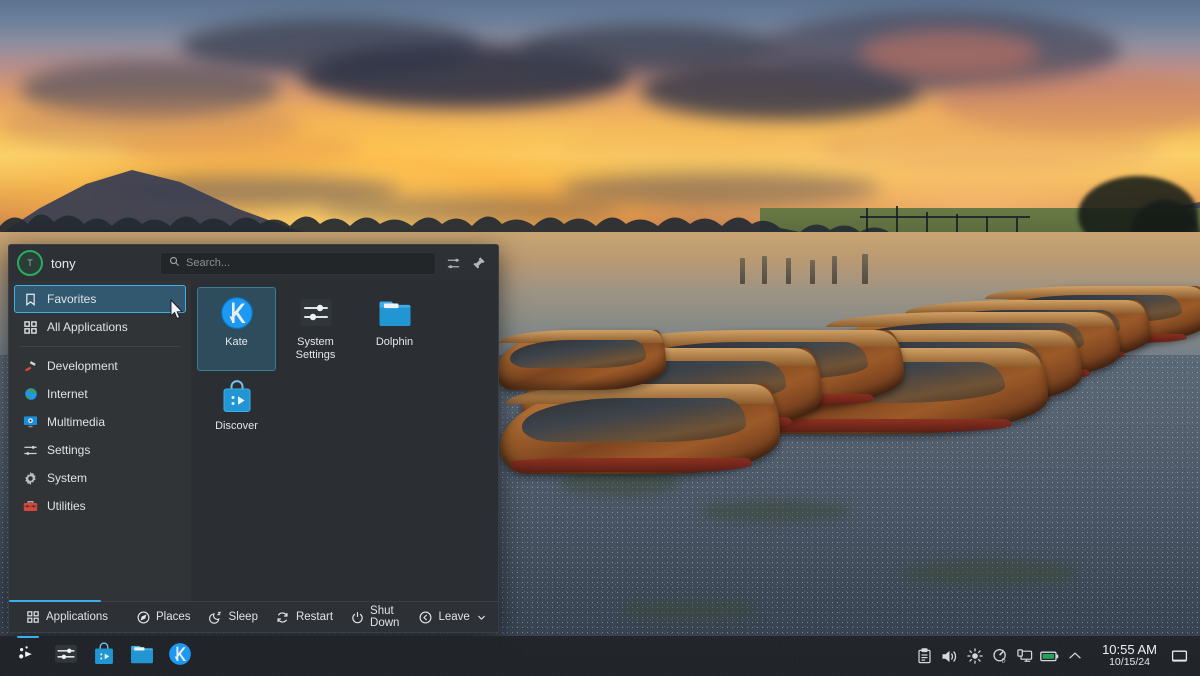  What do you see at coordinates (1179, 656) in the screenshot?
I see `show-desktop-icon` at bounding box center [1179, 656].